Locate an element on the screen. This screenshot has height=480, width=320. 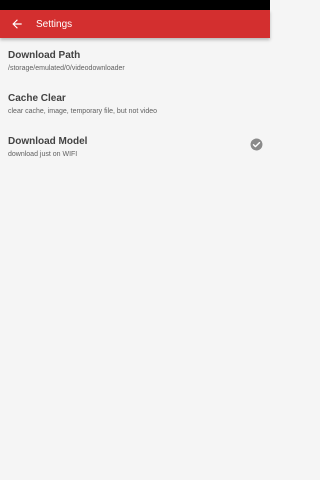
pref-title: Download Model is located at coordinates (48, 141).